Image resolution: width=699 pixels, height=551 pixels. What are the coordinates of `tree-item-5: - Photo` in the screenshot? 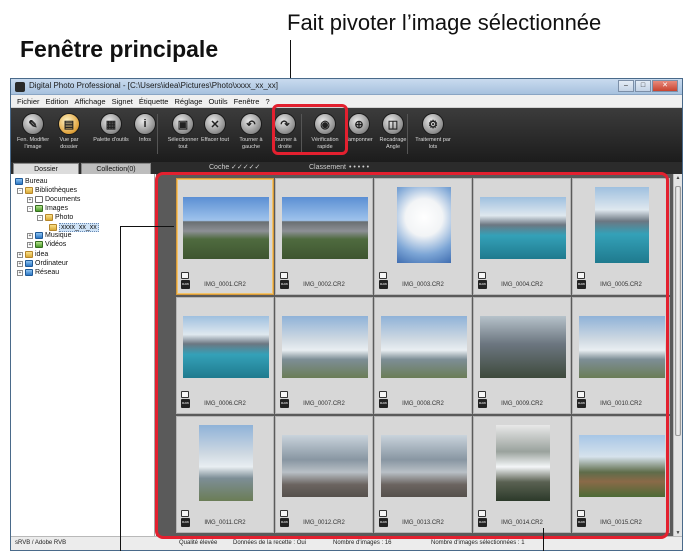 It's located at (55, 217).